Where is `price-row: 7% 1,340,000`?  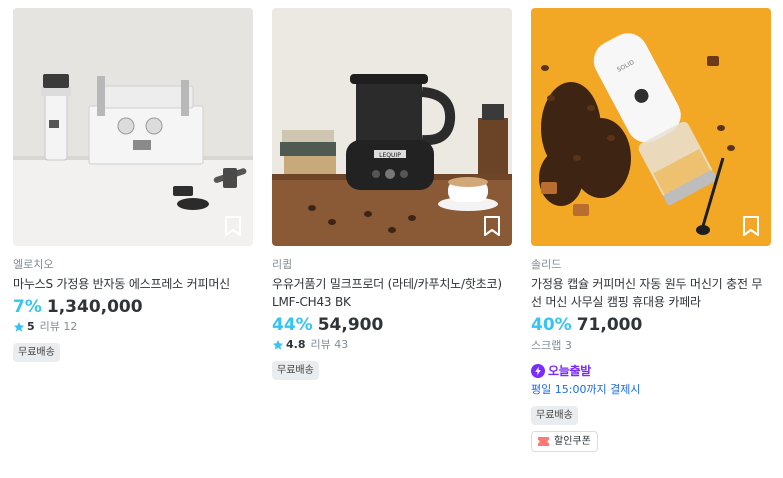 price-row: 7% 1,340,000 is located at coordinates (133, 307).